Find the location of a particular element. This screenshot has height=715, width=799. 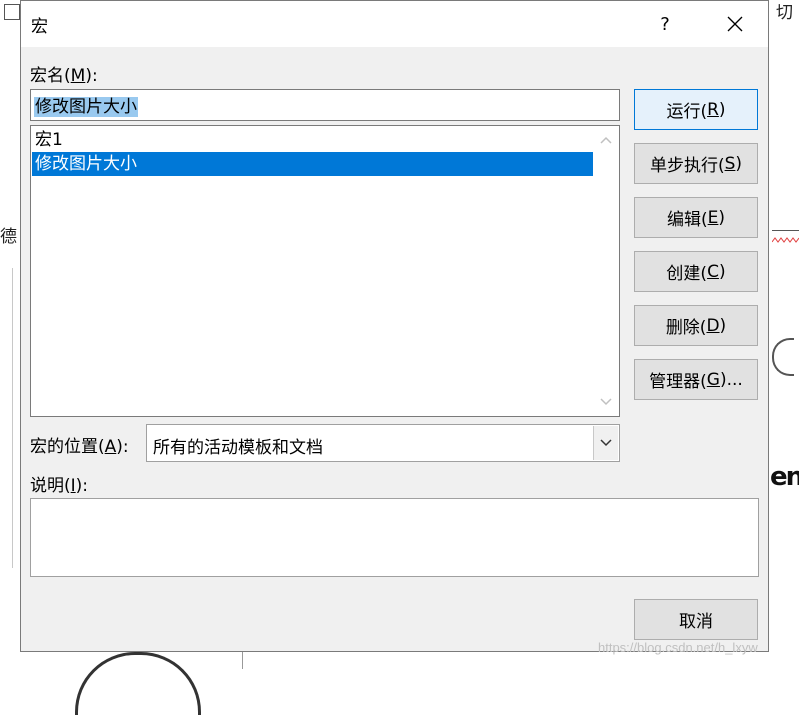

close-icon is located at coordinates (735, 24).